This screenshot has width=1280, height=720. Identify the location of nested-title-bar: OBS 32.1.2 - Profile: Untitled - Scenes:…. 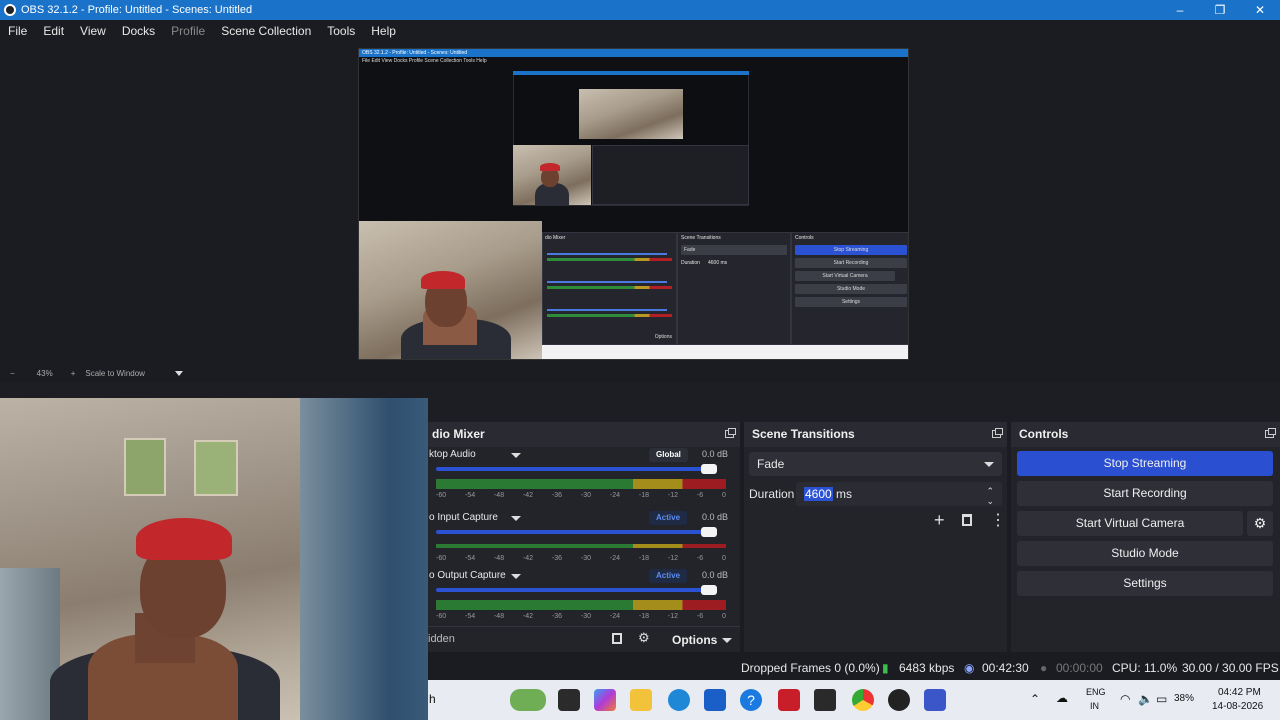
(633, 53).